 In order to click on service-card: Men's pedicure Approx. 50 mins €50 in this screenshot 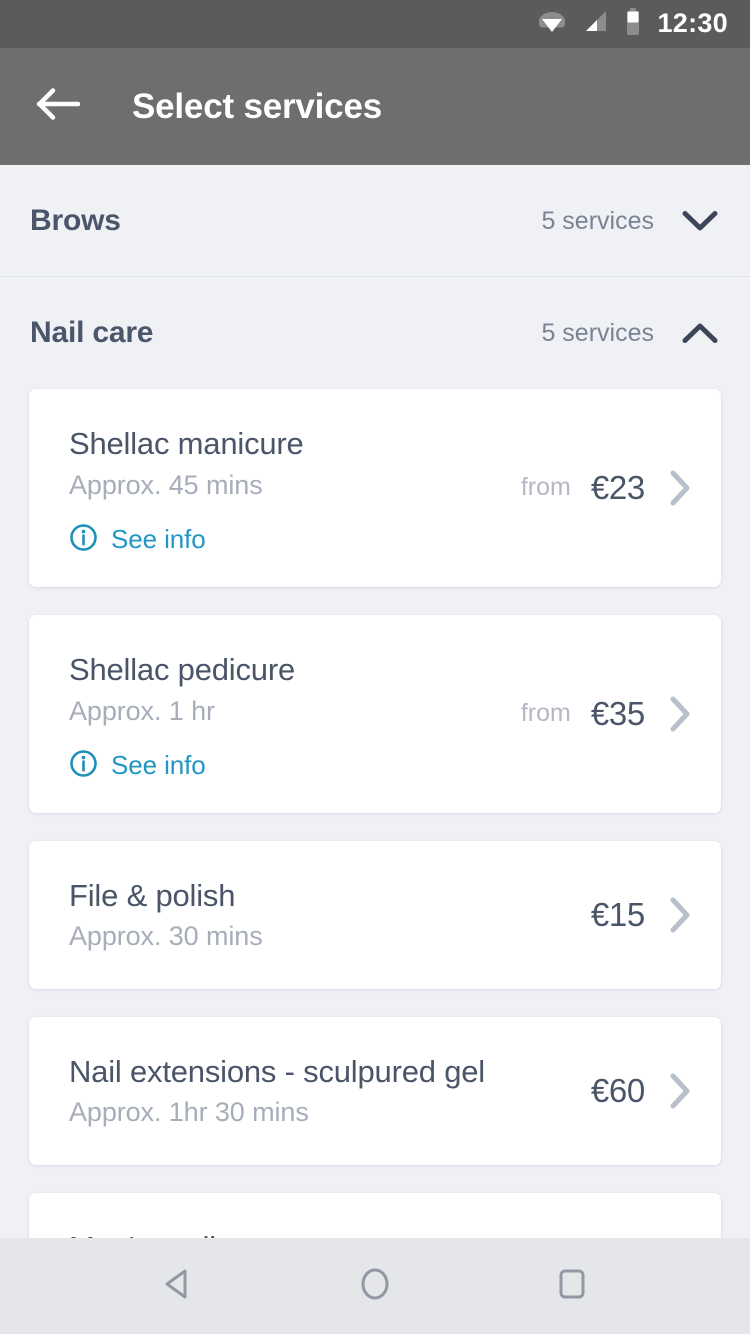, I will do `click(375, 1215)`.